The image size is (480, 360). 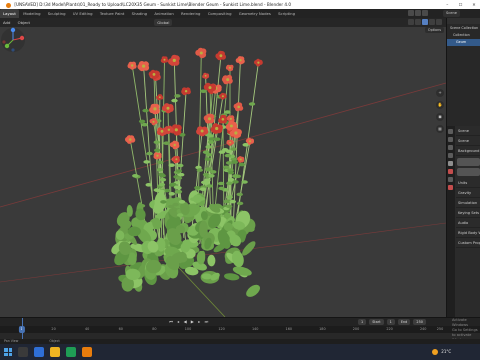 I want to click on options-button: Options, so click(x=434, y=30).